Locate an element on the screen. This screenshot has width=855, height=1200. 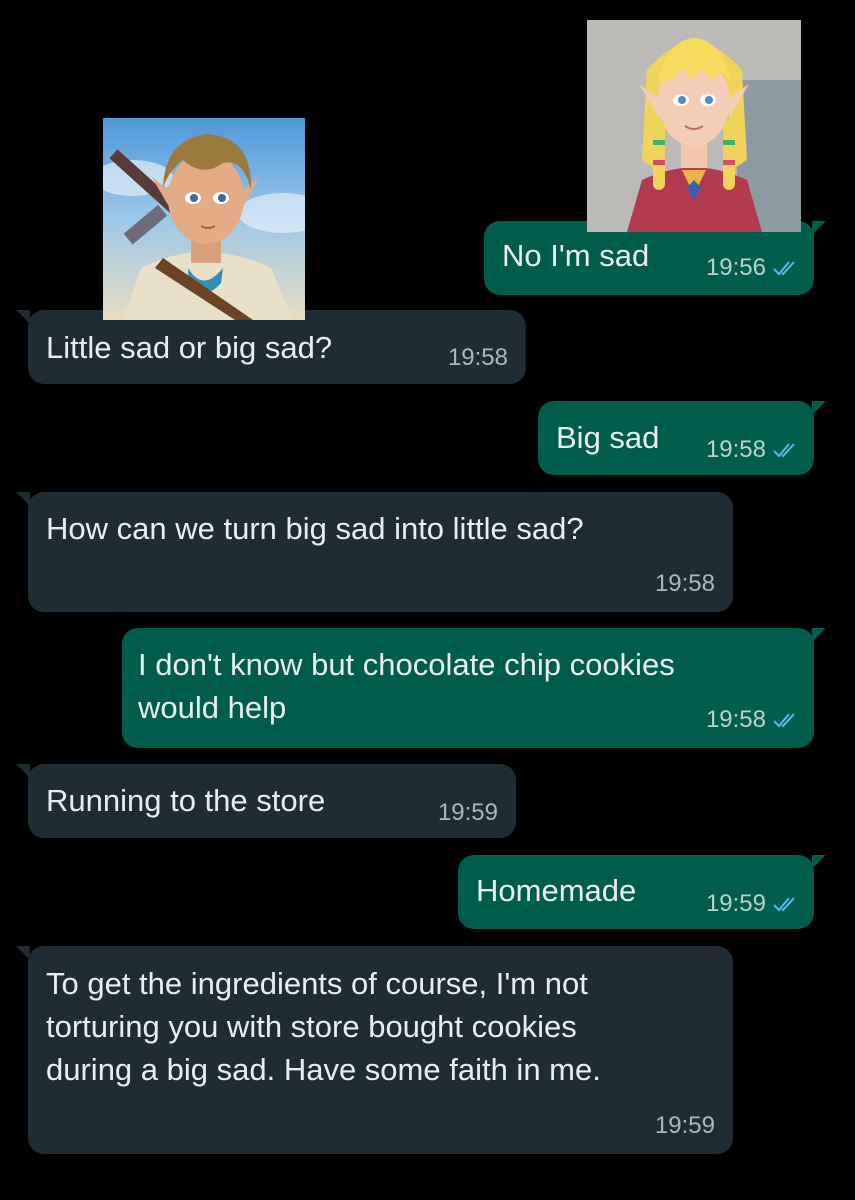
message-bubble-outgoing: Big sad 19:58 is located at coordinates (682, 438).